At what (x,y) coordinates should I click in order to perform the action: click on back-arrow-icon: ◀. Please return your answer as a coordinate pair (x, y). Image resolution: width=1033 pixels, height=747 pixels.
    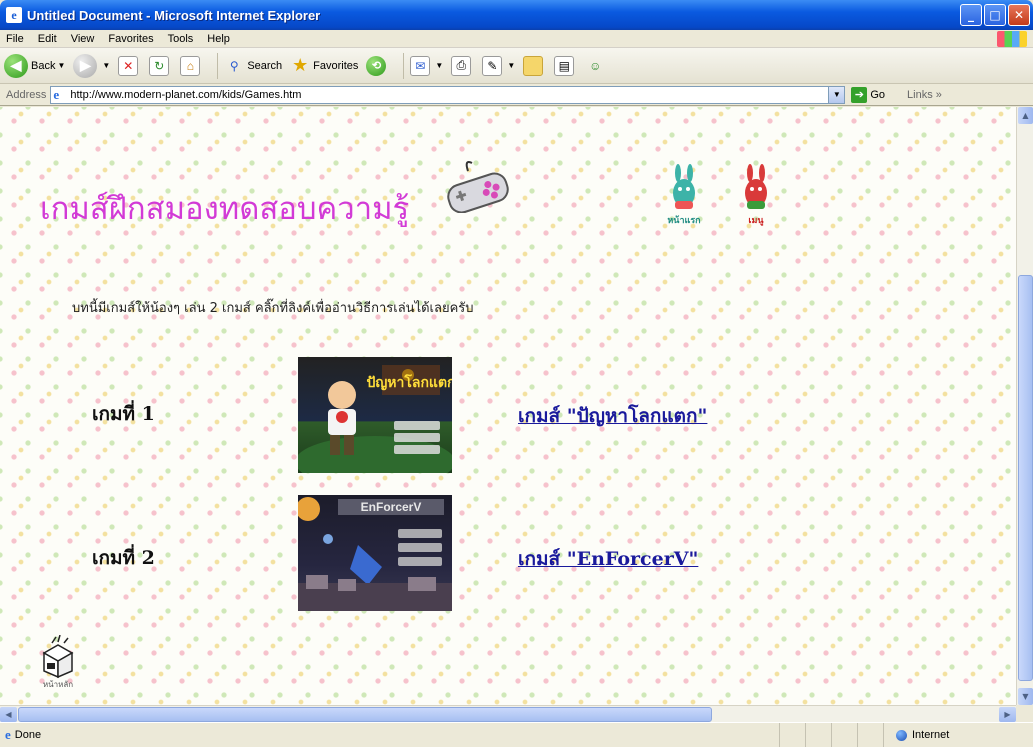
    Looking at the image, I should click on (16, 65).